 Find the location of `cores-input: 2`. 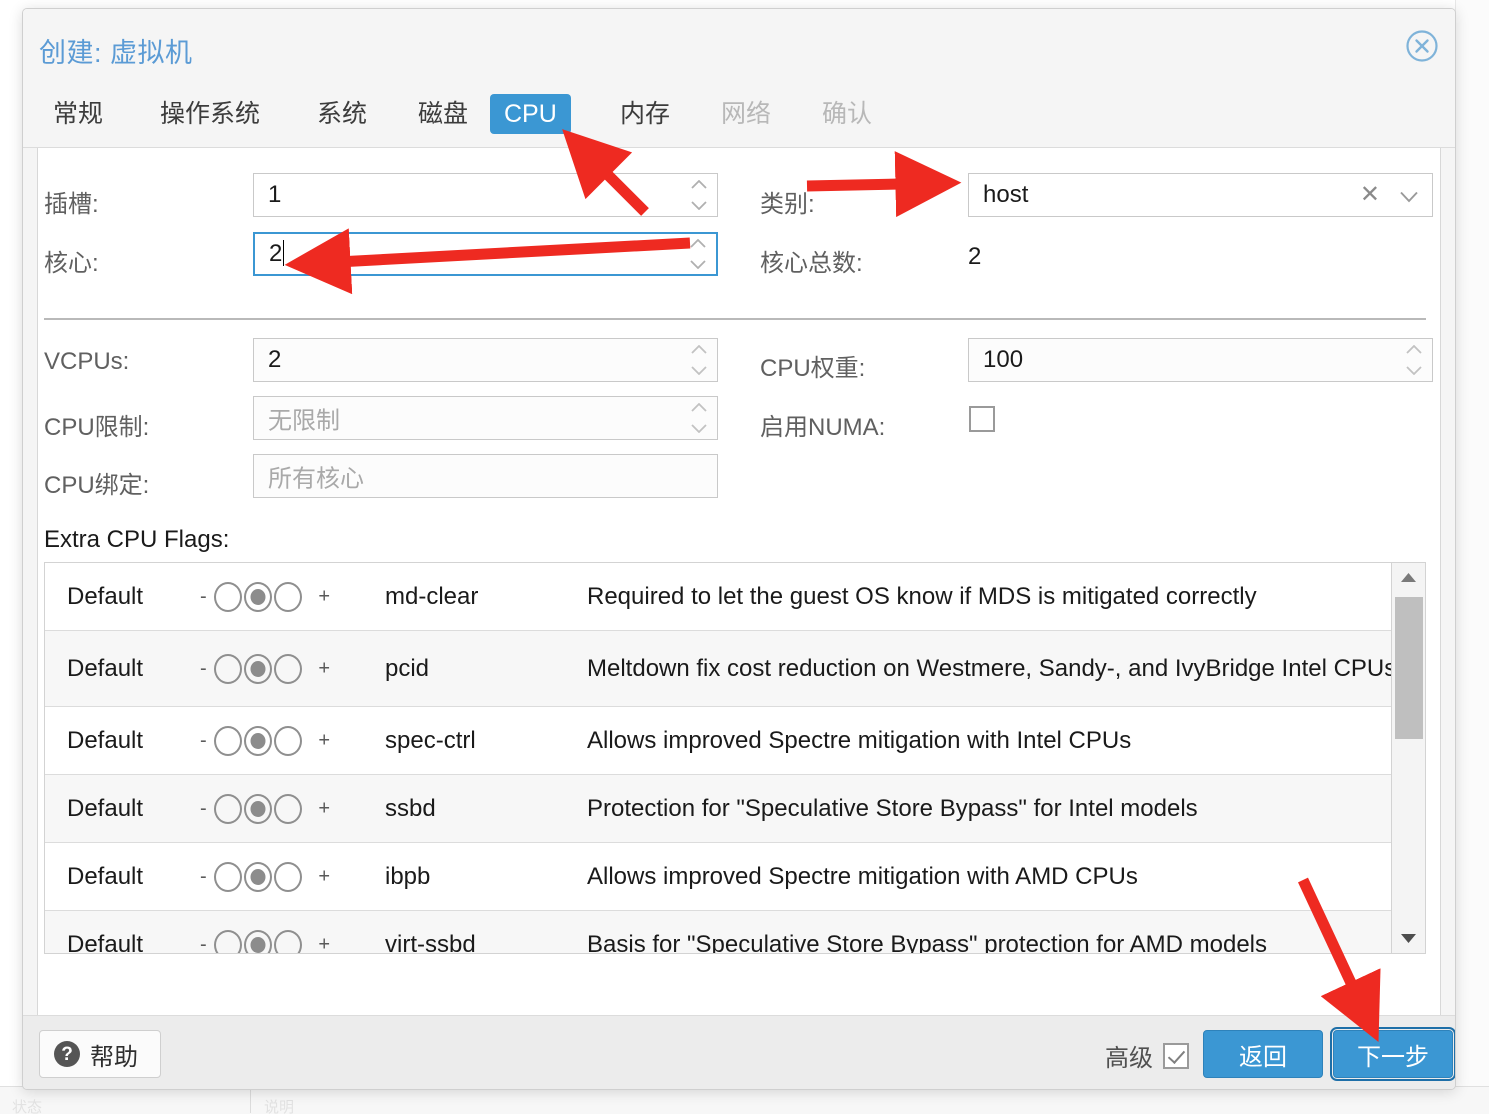

cores-input: 2 is located at coordinates (485, 254).